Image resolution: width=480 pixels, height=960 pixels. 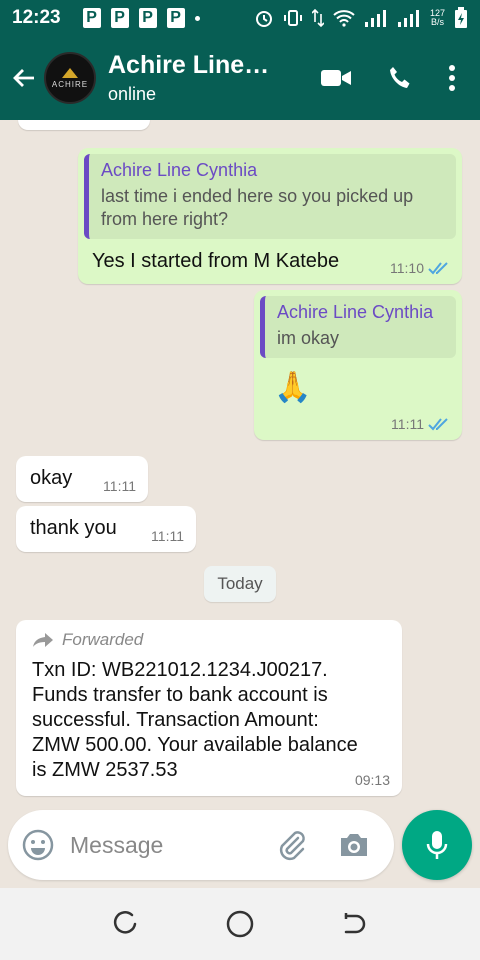 What do you see at coordinates (292, 845) in the screenshot?
I see `attach-icon` at bounding box center [292, 845].